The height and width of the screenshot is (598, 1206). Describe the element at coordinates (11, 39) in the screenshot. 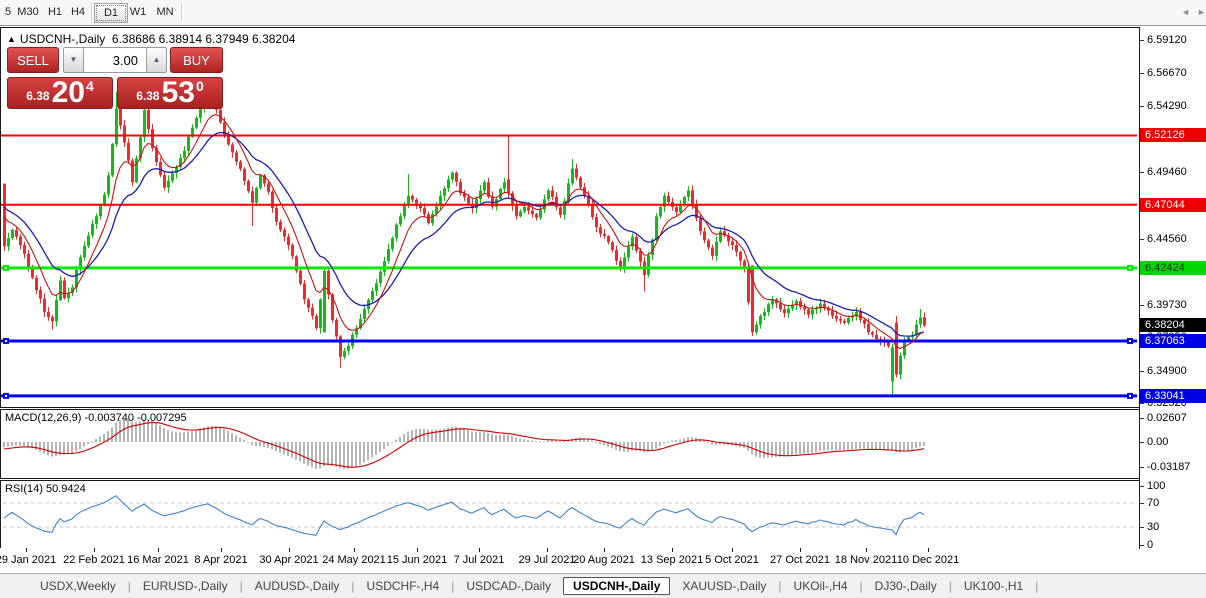

I see `collapse-arrow-icon: ▲` at that location.